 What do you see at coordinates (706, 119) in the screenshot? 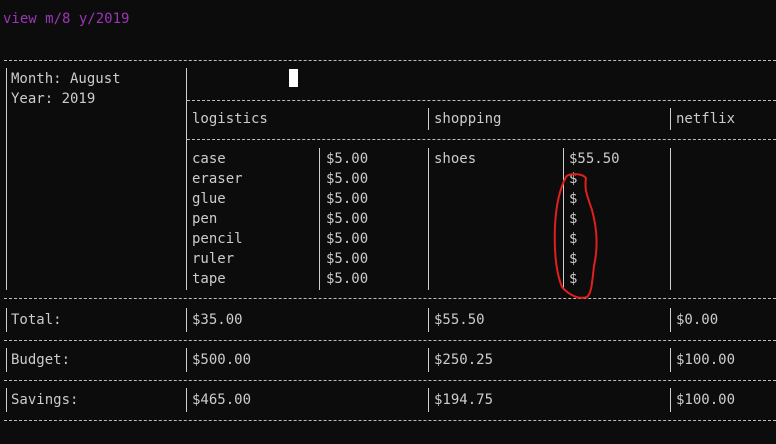
I see `category-header-netflix: netflix` at bounding box center [706, 119].